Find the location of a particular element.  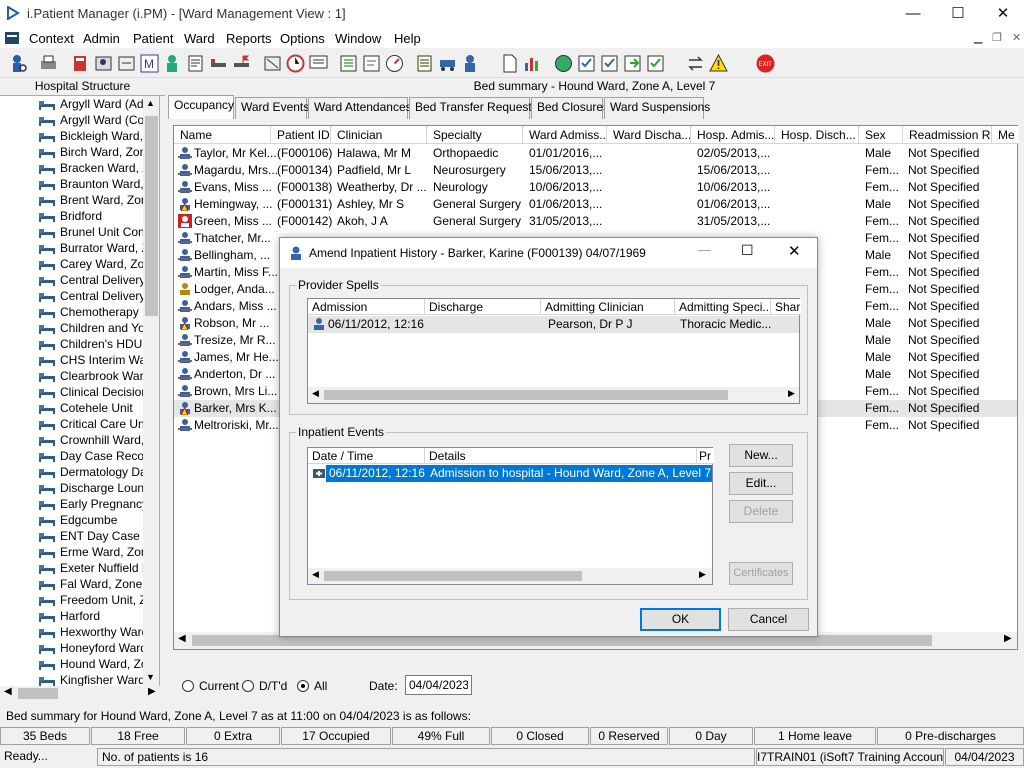

tree-item-ward: Children and You is located at coordinates (95, 329).